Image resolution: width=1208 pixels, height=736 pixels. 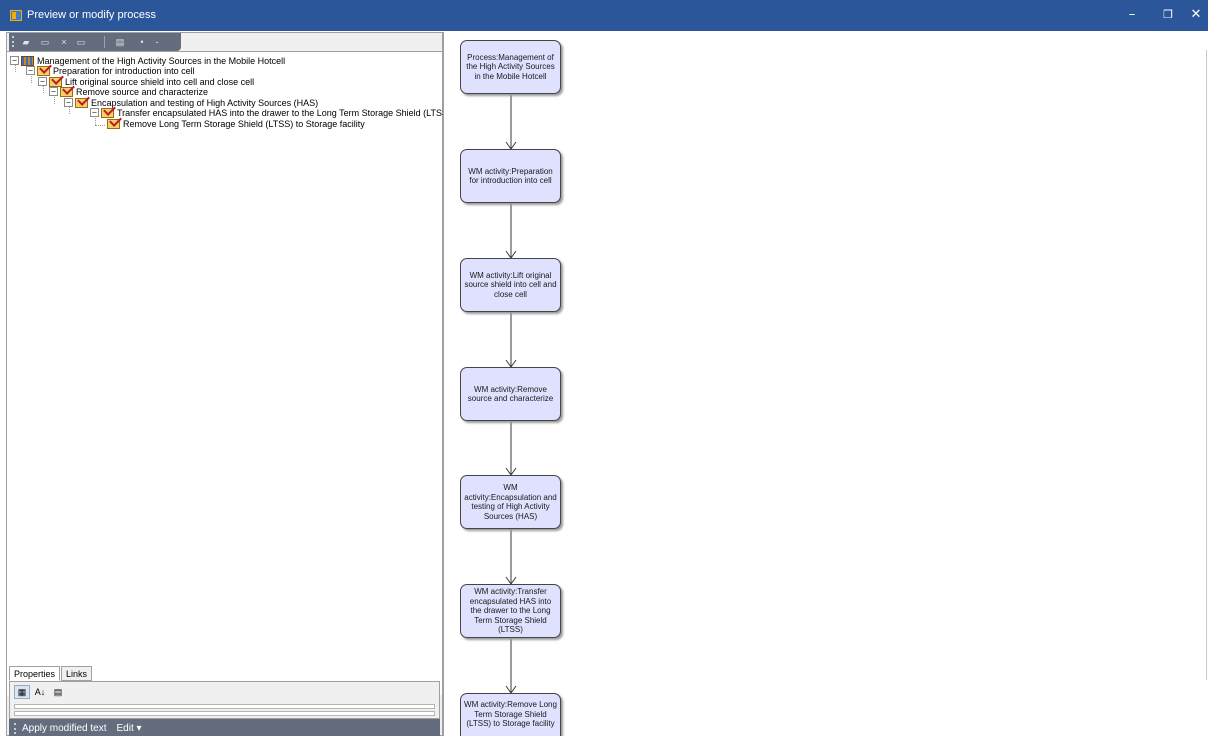 What do you see at coordinates (81, 42) in the screenshot?
I see `paste-icon: ▭` at bounding box center [81, 42].